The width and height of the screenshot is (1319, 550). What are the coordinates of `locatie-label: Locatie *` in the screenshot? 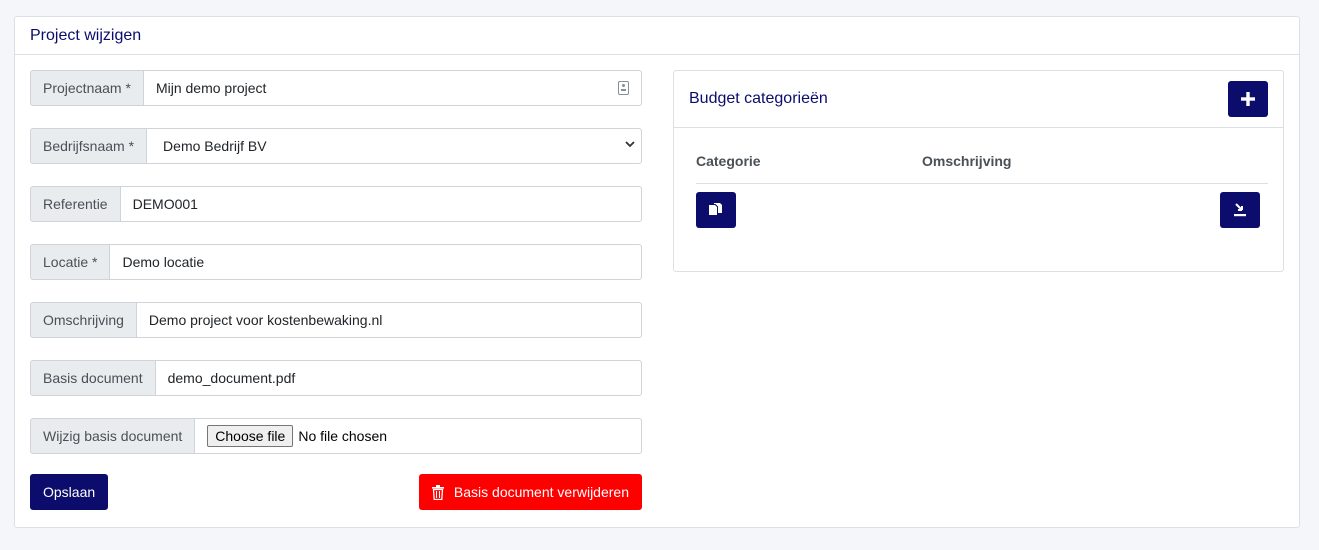 It's located at (70, 262).